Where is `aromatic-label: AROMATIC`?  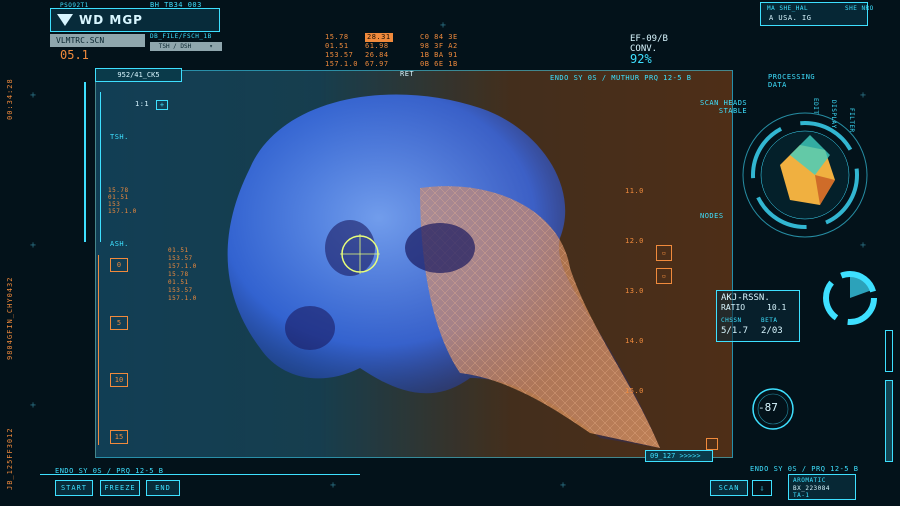
aromatic-label: AROMATIC is located at coordinates (809, 480).